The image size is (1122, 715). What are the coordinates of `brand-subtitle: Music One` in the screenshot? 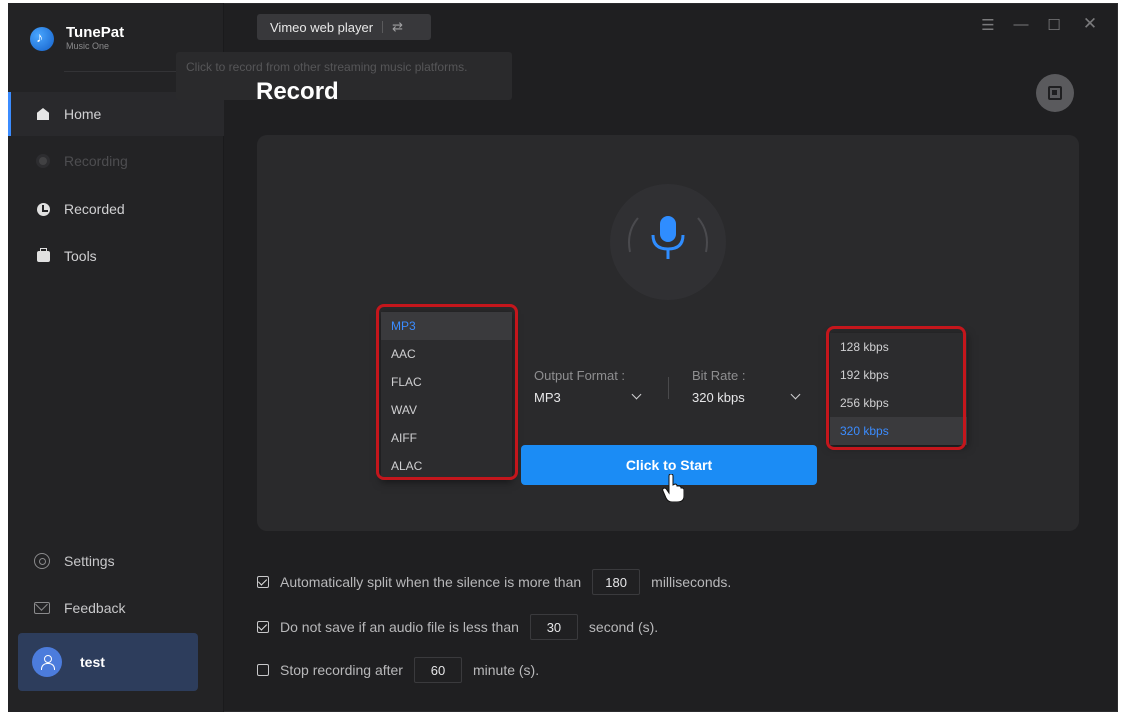 It's located at (88, 46).